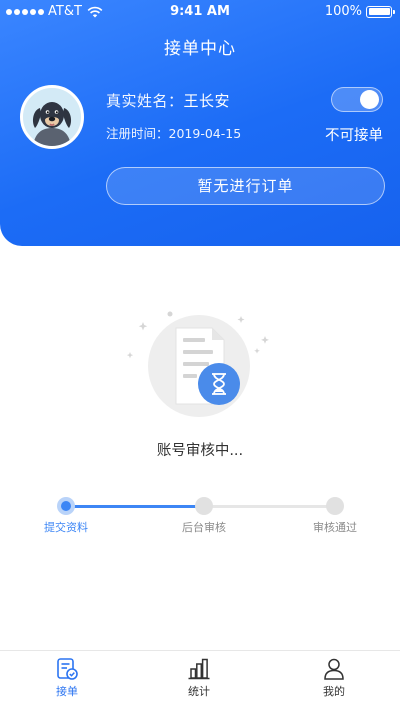  What do you see at coordinates (207, 101) in the screenshot?
I see `name-value: 王长安` at bounding box center [207, 101].